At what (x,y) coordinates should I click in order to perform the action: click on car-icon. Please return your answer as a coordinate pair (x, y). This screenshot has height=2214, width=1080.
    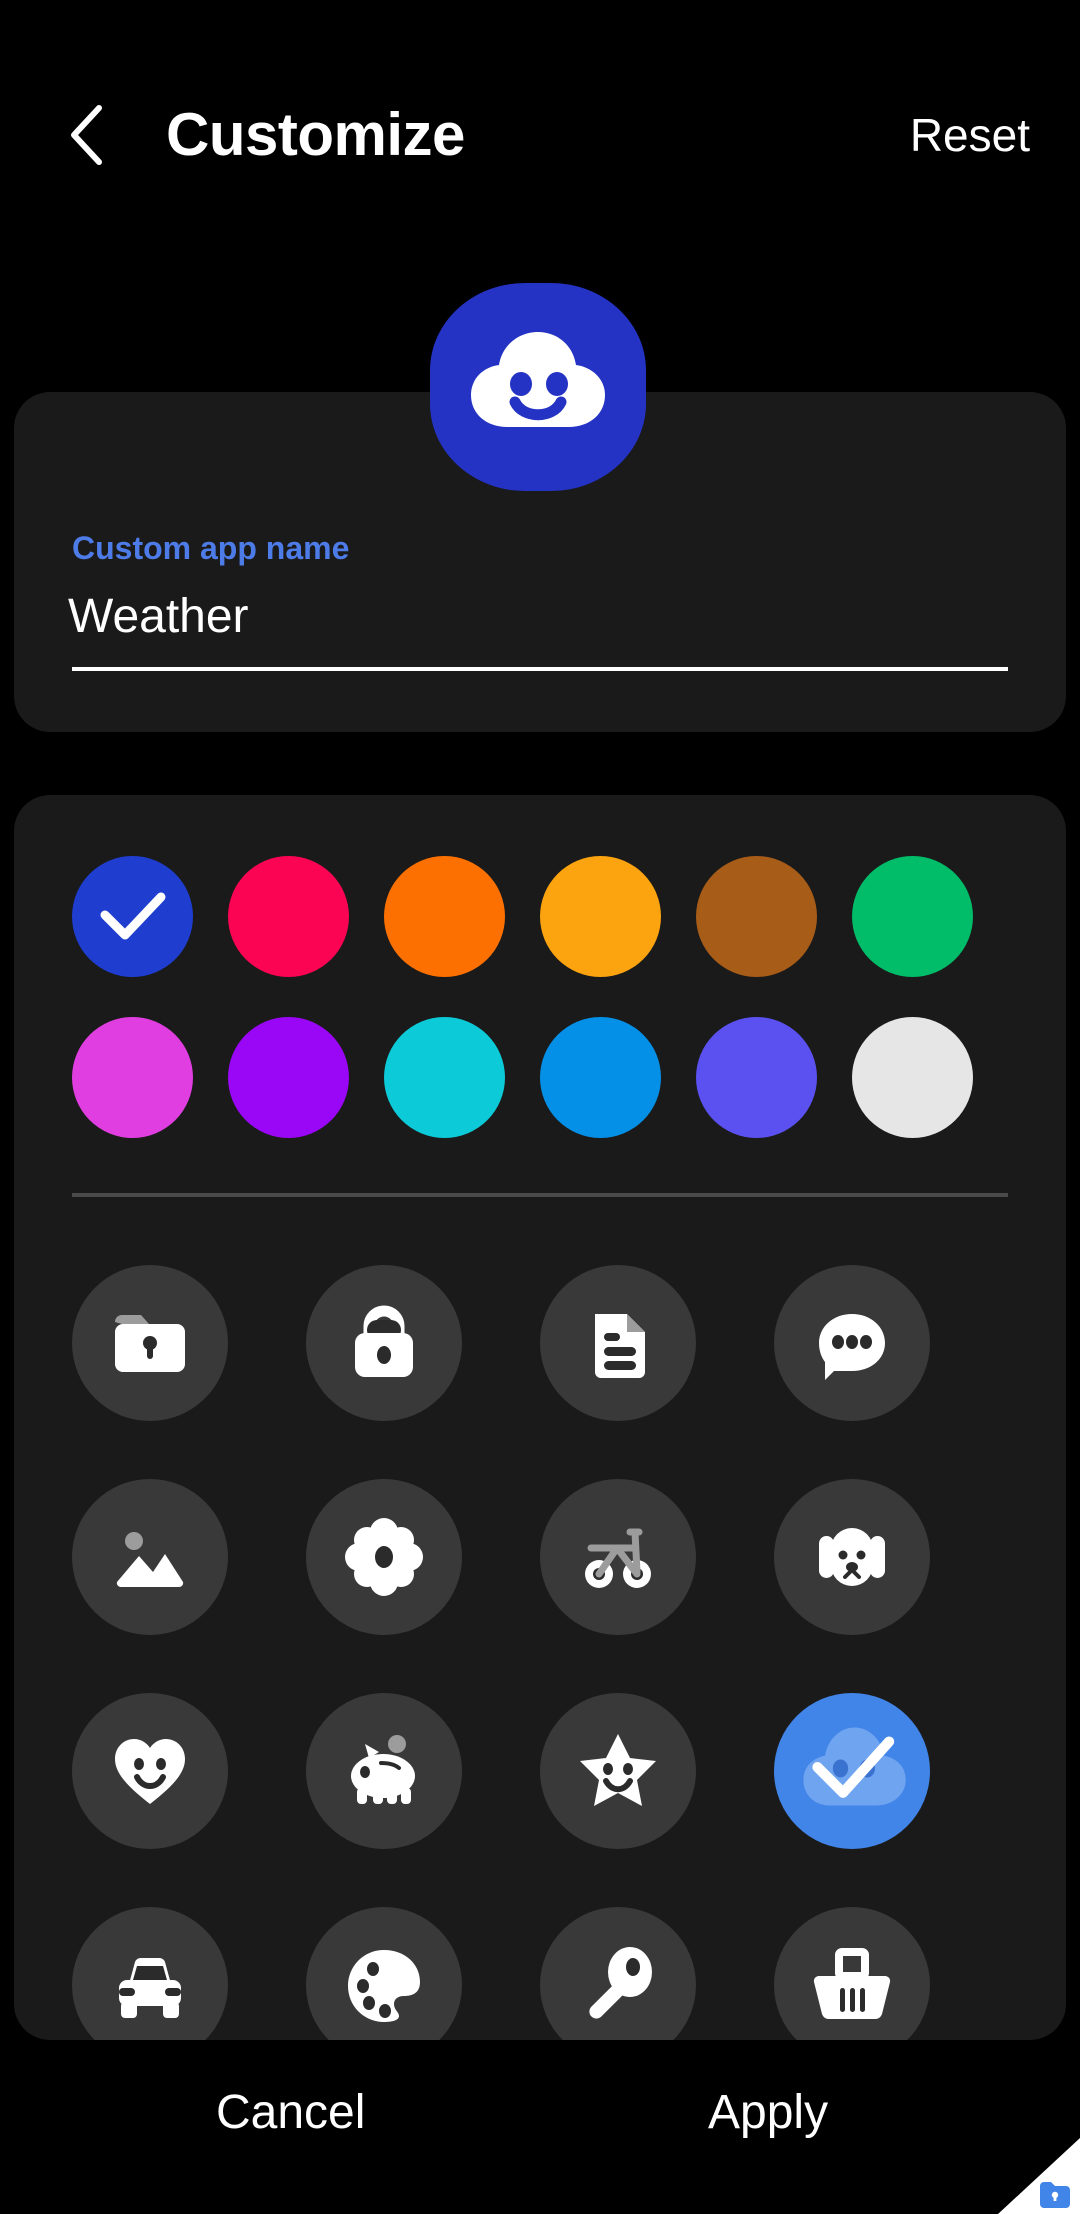
    Looking at the image, I should click on (150, 1985).